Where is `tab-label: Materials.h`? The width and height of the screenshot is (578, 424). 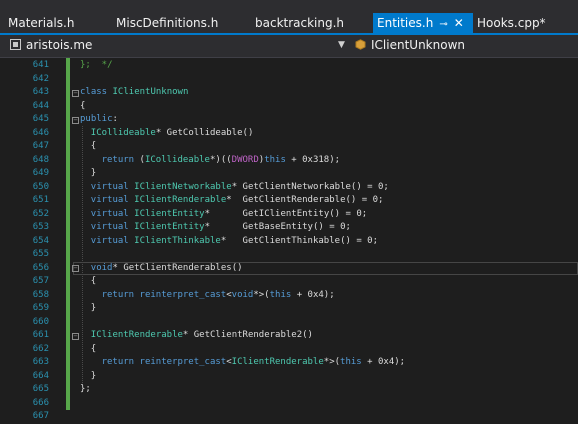 tab-label: Materials.h is located at coordinates (41, 23).